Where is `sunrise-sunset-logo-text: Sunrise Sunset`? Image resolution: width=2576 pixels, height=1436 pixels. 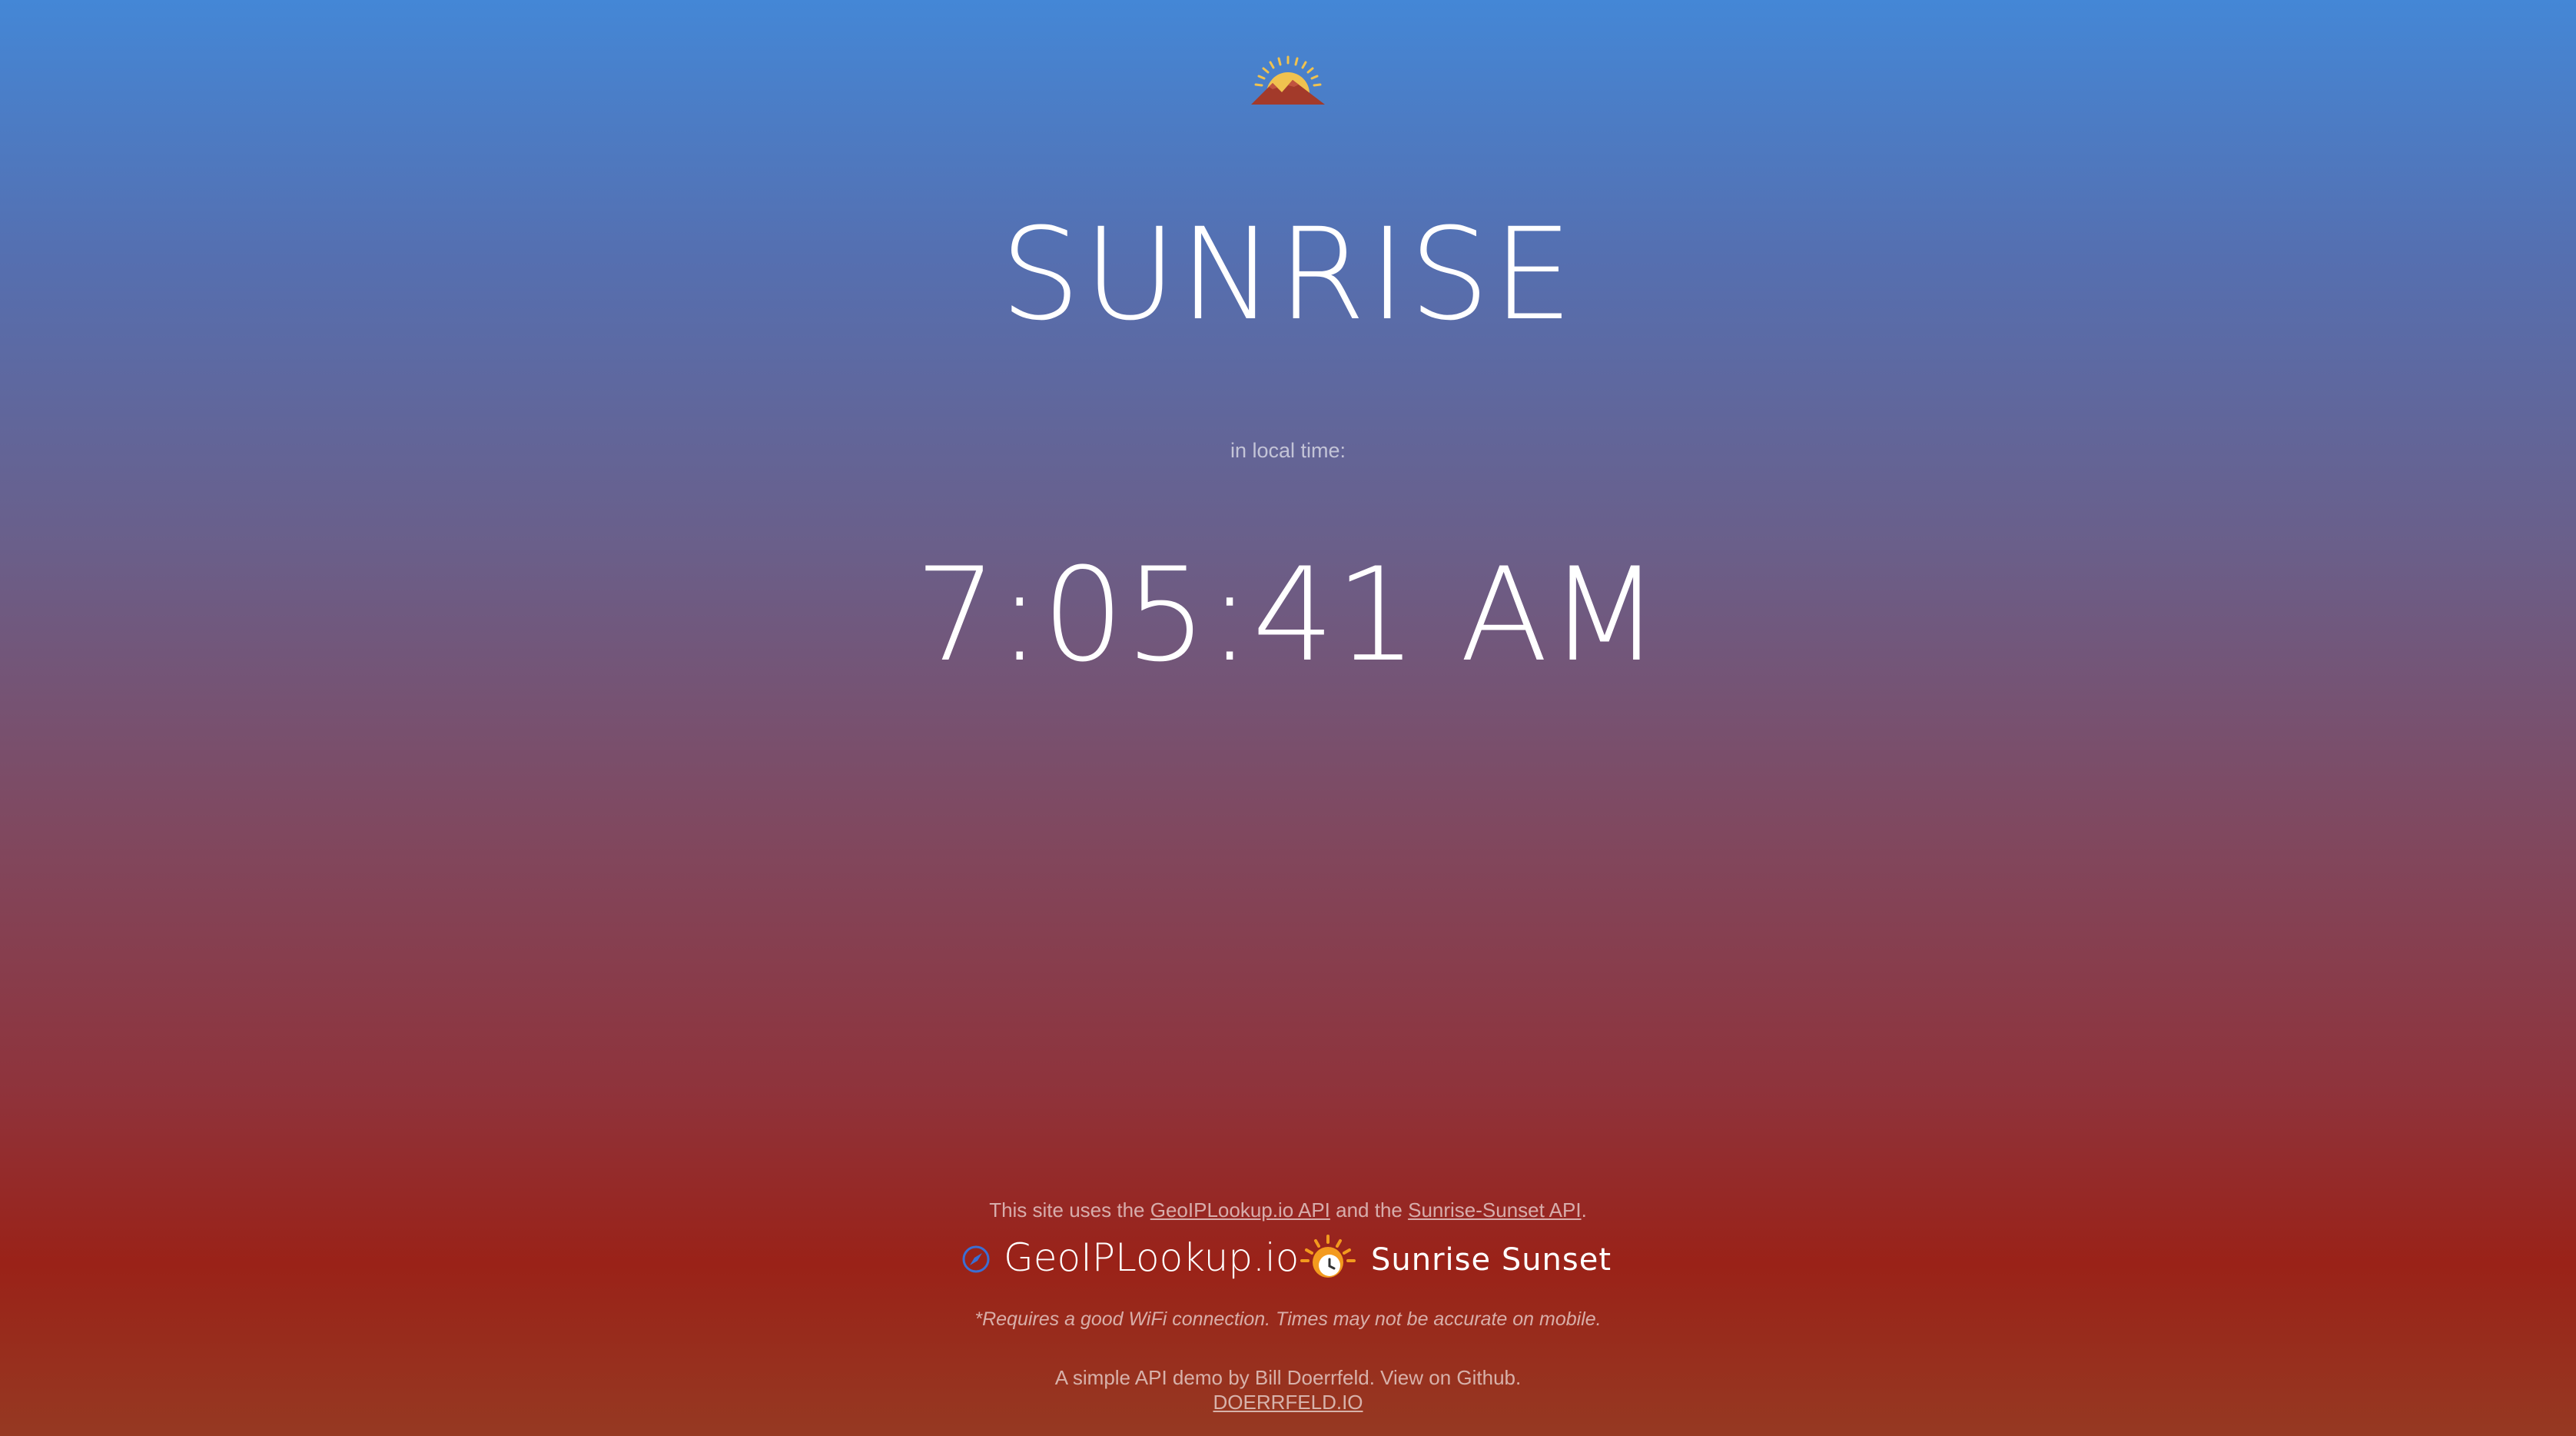 sunrise-sunset-logo-text: Sunrise Sunset is located at coordinates (1491, 1260).